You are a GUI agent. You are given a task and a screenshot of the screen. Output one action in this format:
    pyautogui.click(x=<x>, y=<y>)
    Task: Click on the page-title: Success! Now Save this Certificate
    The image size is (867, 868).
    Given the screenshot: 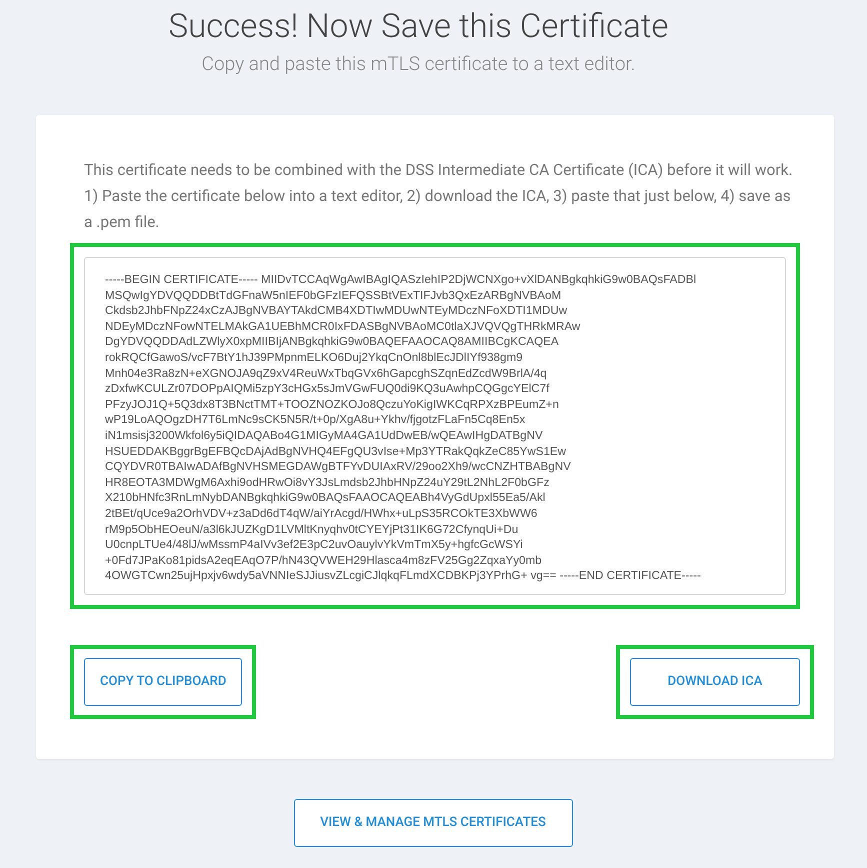 What is the action you would take?
    pyautogui.click(x=418, y=27)
    